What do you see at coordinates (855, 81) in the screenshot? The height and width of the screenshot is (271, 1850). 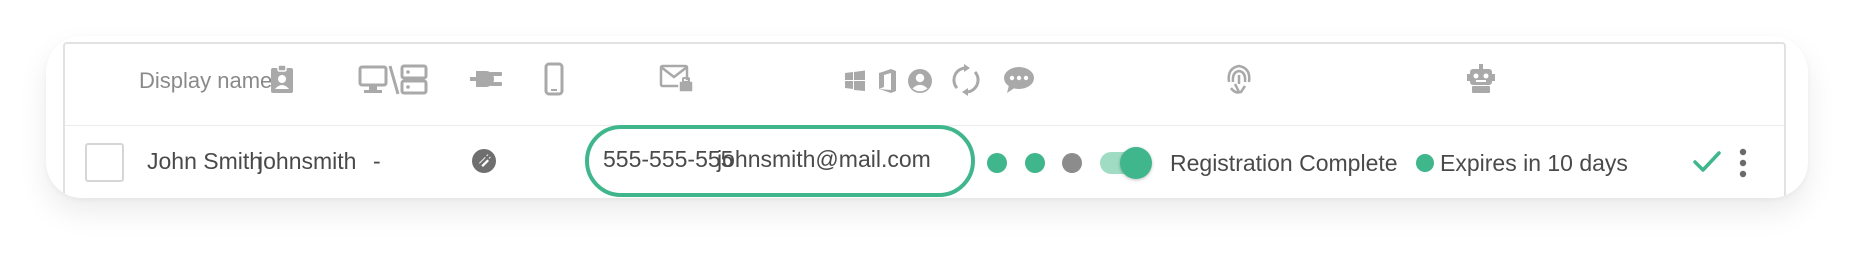 I see `windows-icon` at bounding box center [855, 81].